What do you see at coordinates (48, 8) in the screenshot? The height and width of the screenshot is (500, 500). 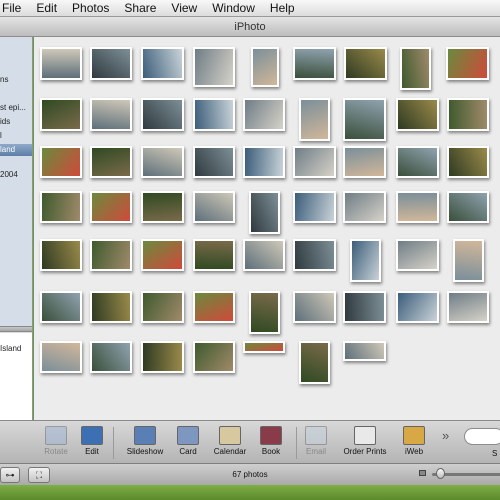 I see `menu-edit: Edit` at bounding box center [48, 8].